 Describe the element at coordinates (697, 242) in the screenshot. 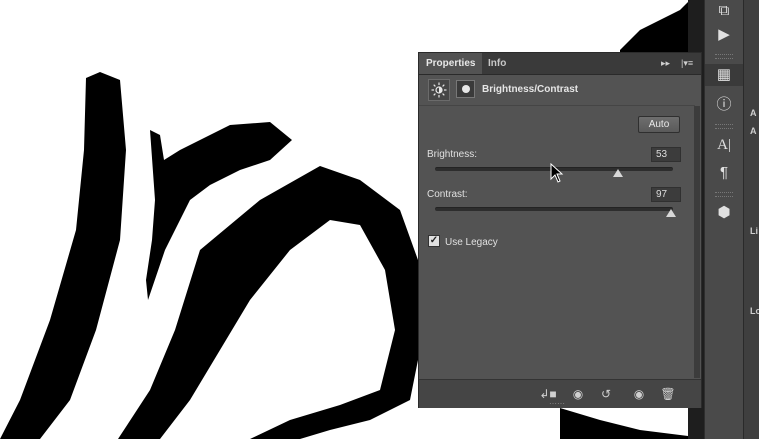

I see `panel-scrollbar` at that location.